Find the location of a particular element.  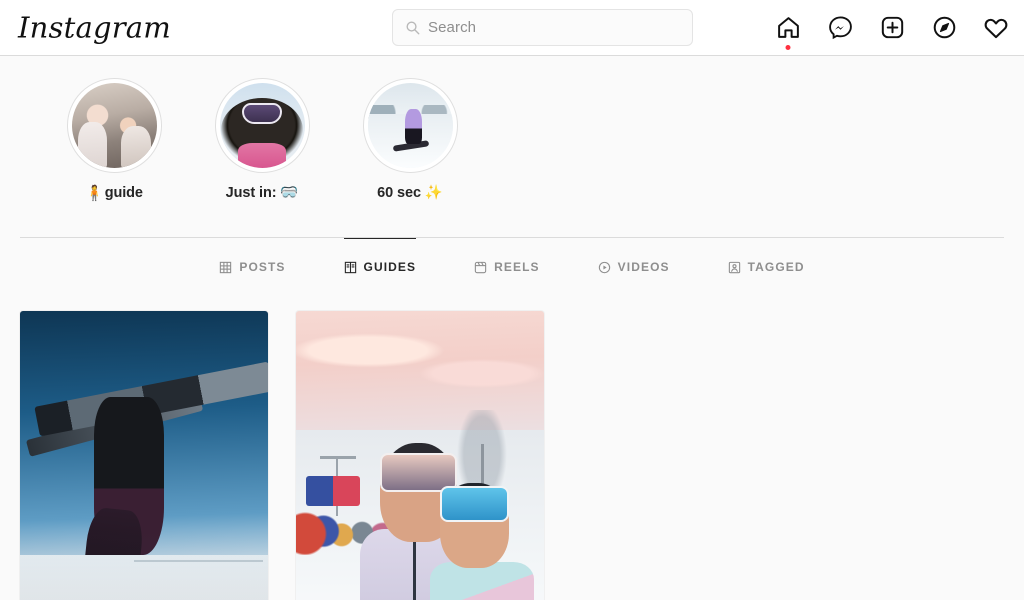

guide-card: 9 POSTS is located at coordinates (144, 455).